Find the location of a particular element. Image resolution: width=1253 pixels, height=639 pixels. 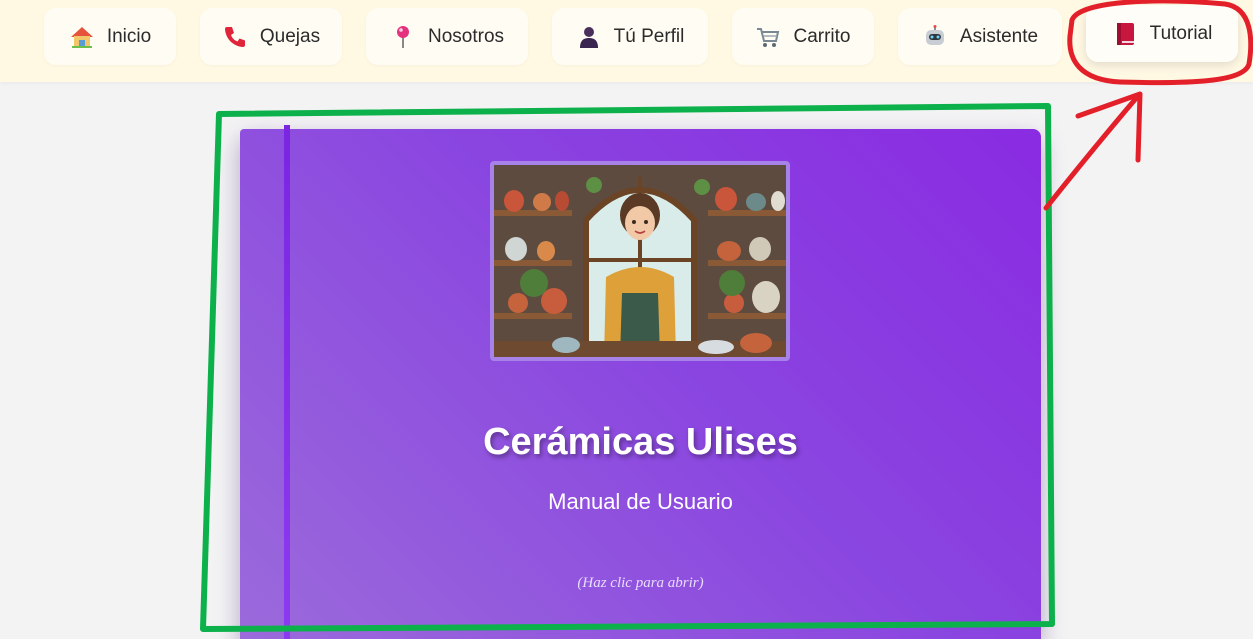

book-spine is located at coordinates (287, 382).